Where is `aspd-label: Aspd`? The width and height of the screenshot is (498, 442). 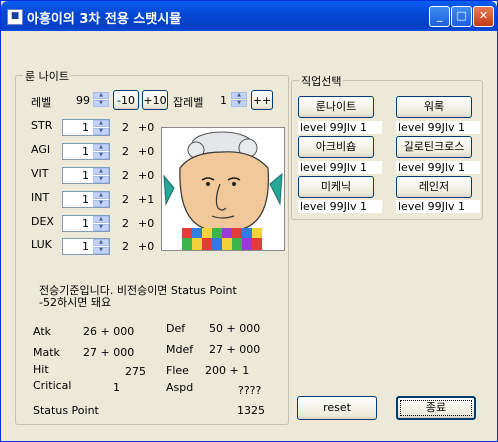
aspd-label: Aspd is located at coordinates (180, 387).